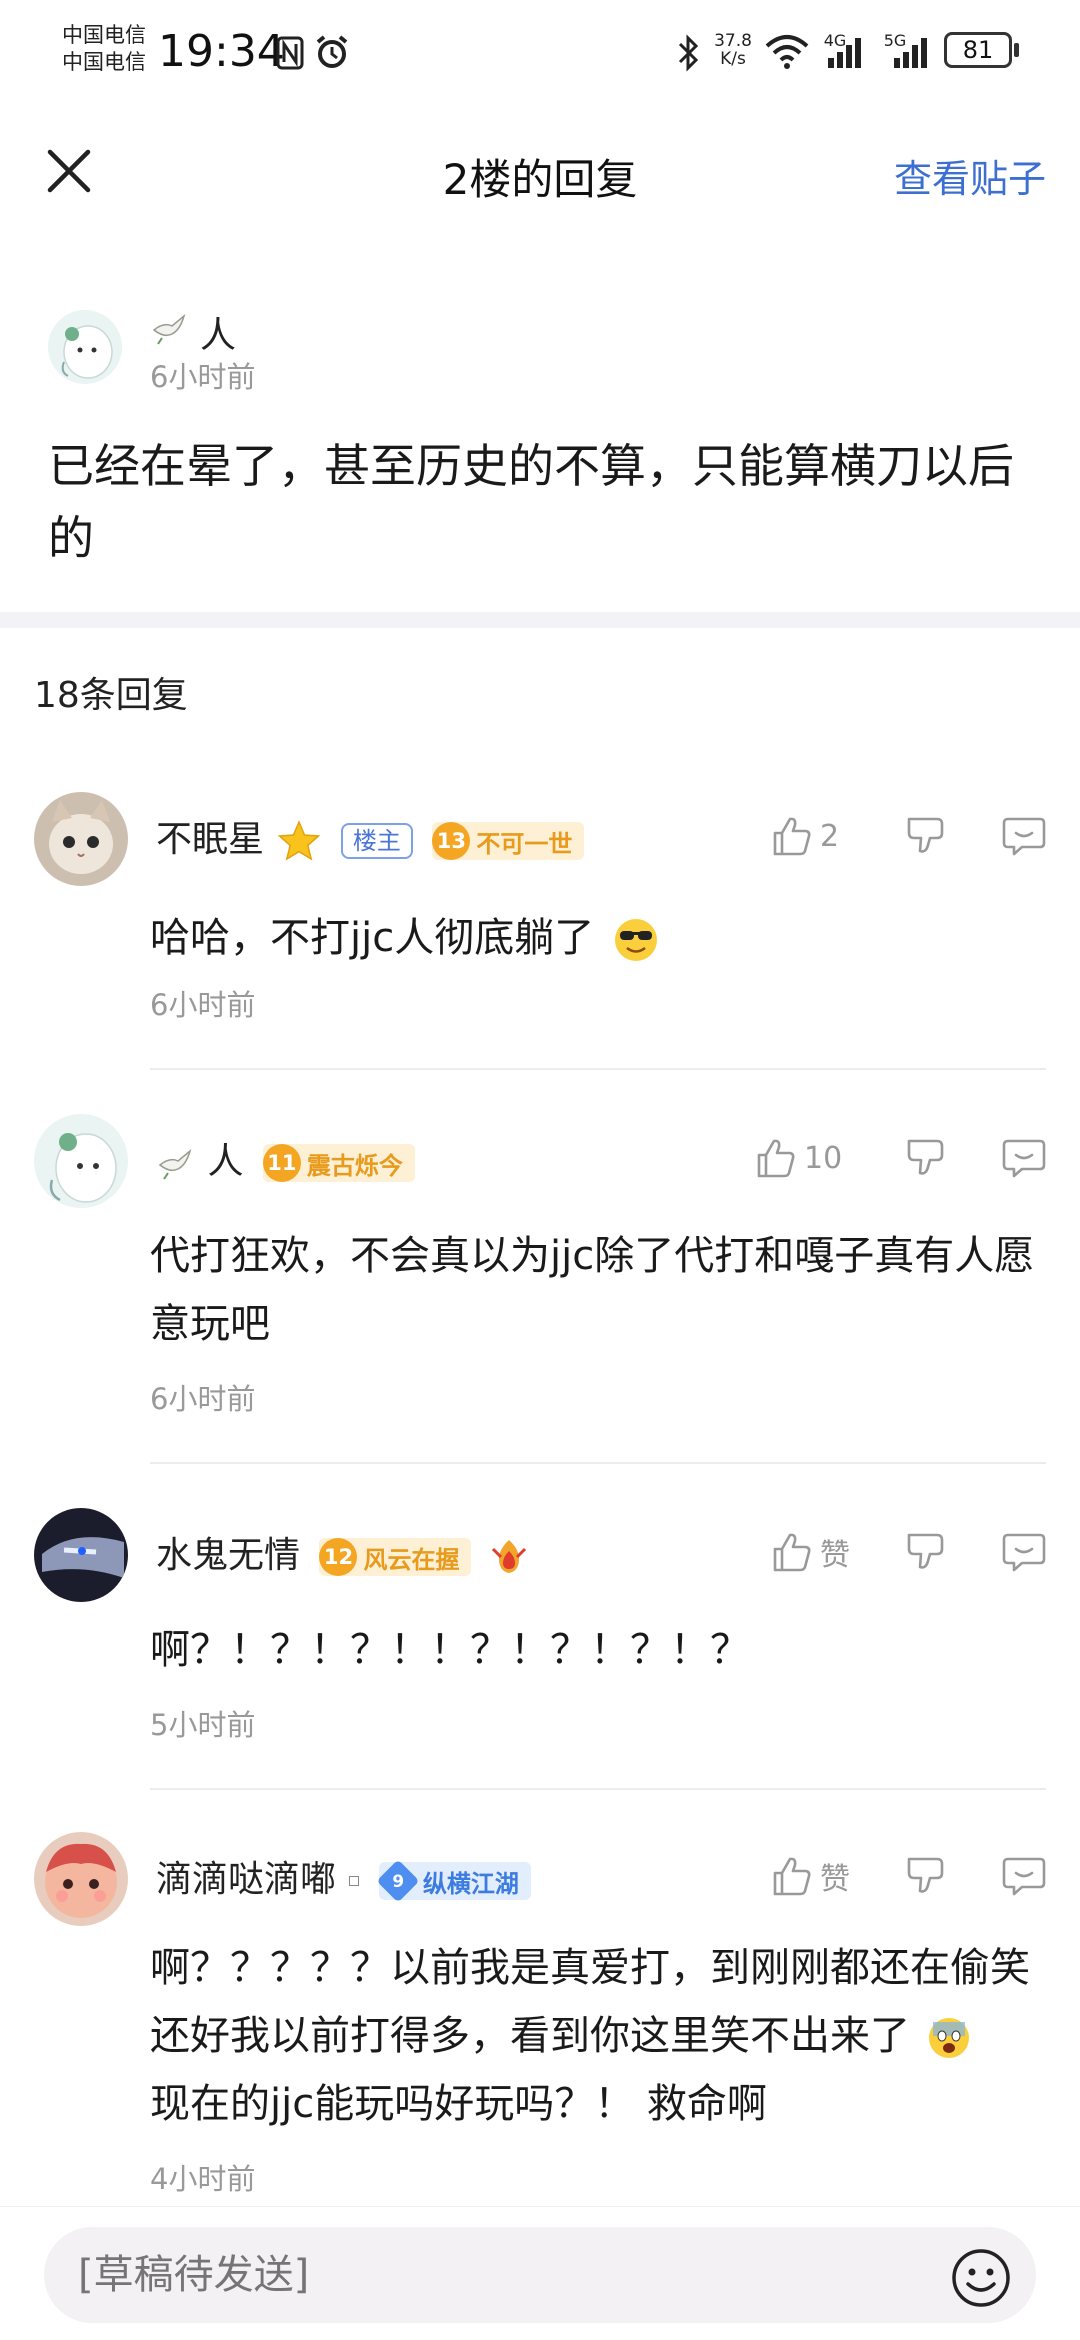  What do you see at coordinates (592, 1290) in the screenshot?
I see `reply-content: 代打狂欢，不会真以为jjc除了代打和嘎子真有人愿意玩吧` at bounding box center [592, 1290].